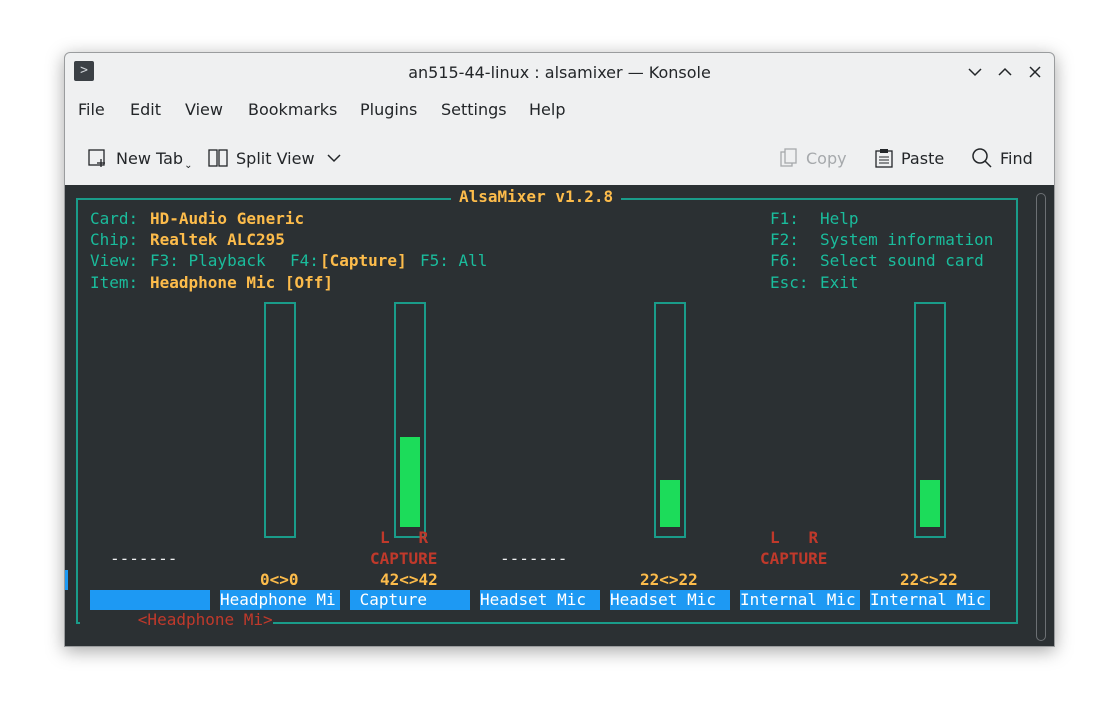 The width and height of the screenshot is (1118, 722). What do you see at coordinates (188, 165) in the screenshot?
I see `dropdown-icon: ⌄` at bounding box center [188, 165].